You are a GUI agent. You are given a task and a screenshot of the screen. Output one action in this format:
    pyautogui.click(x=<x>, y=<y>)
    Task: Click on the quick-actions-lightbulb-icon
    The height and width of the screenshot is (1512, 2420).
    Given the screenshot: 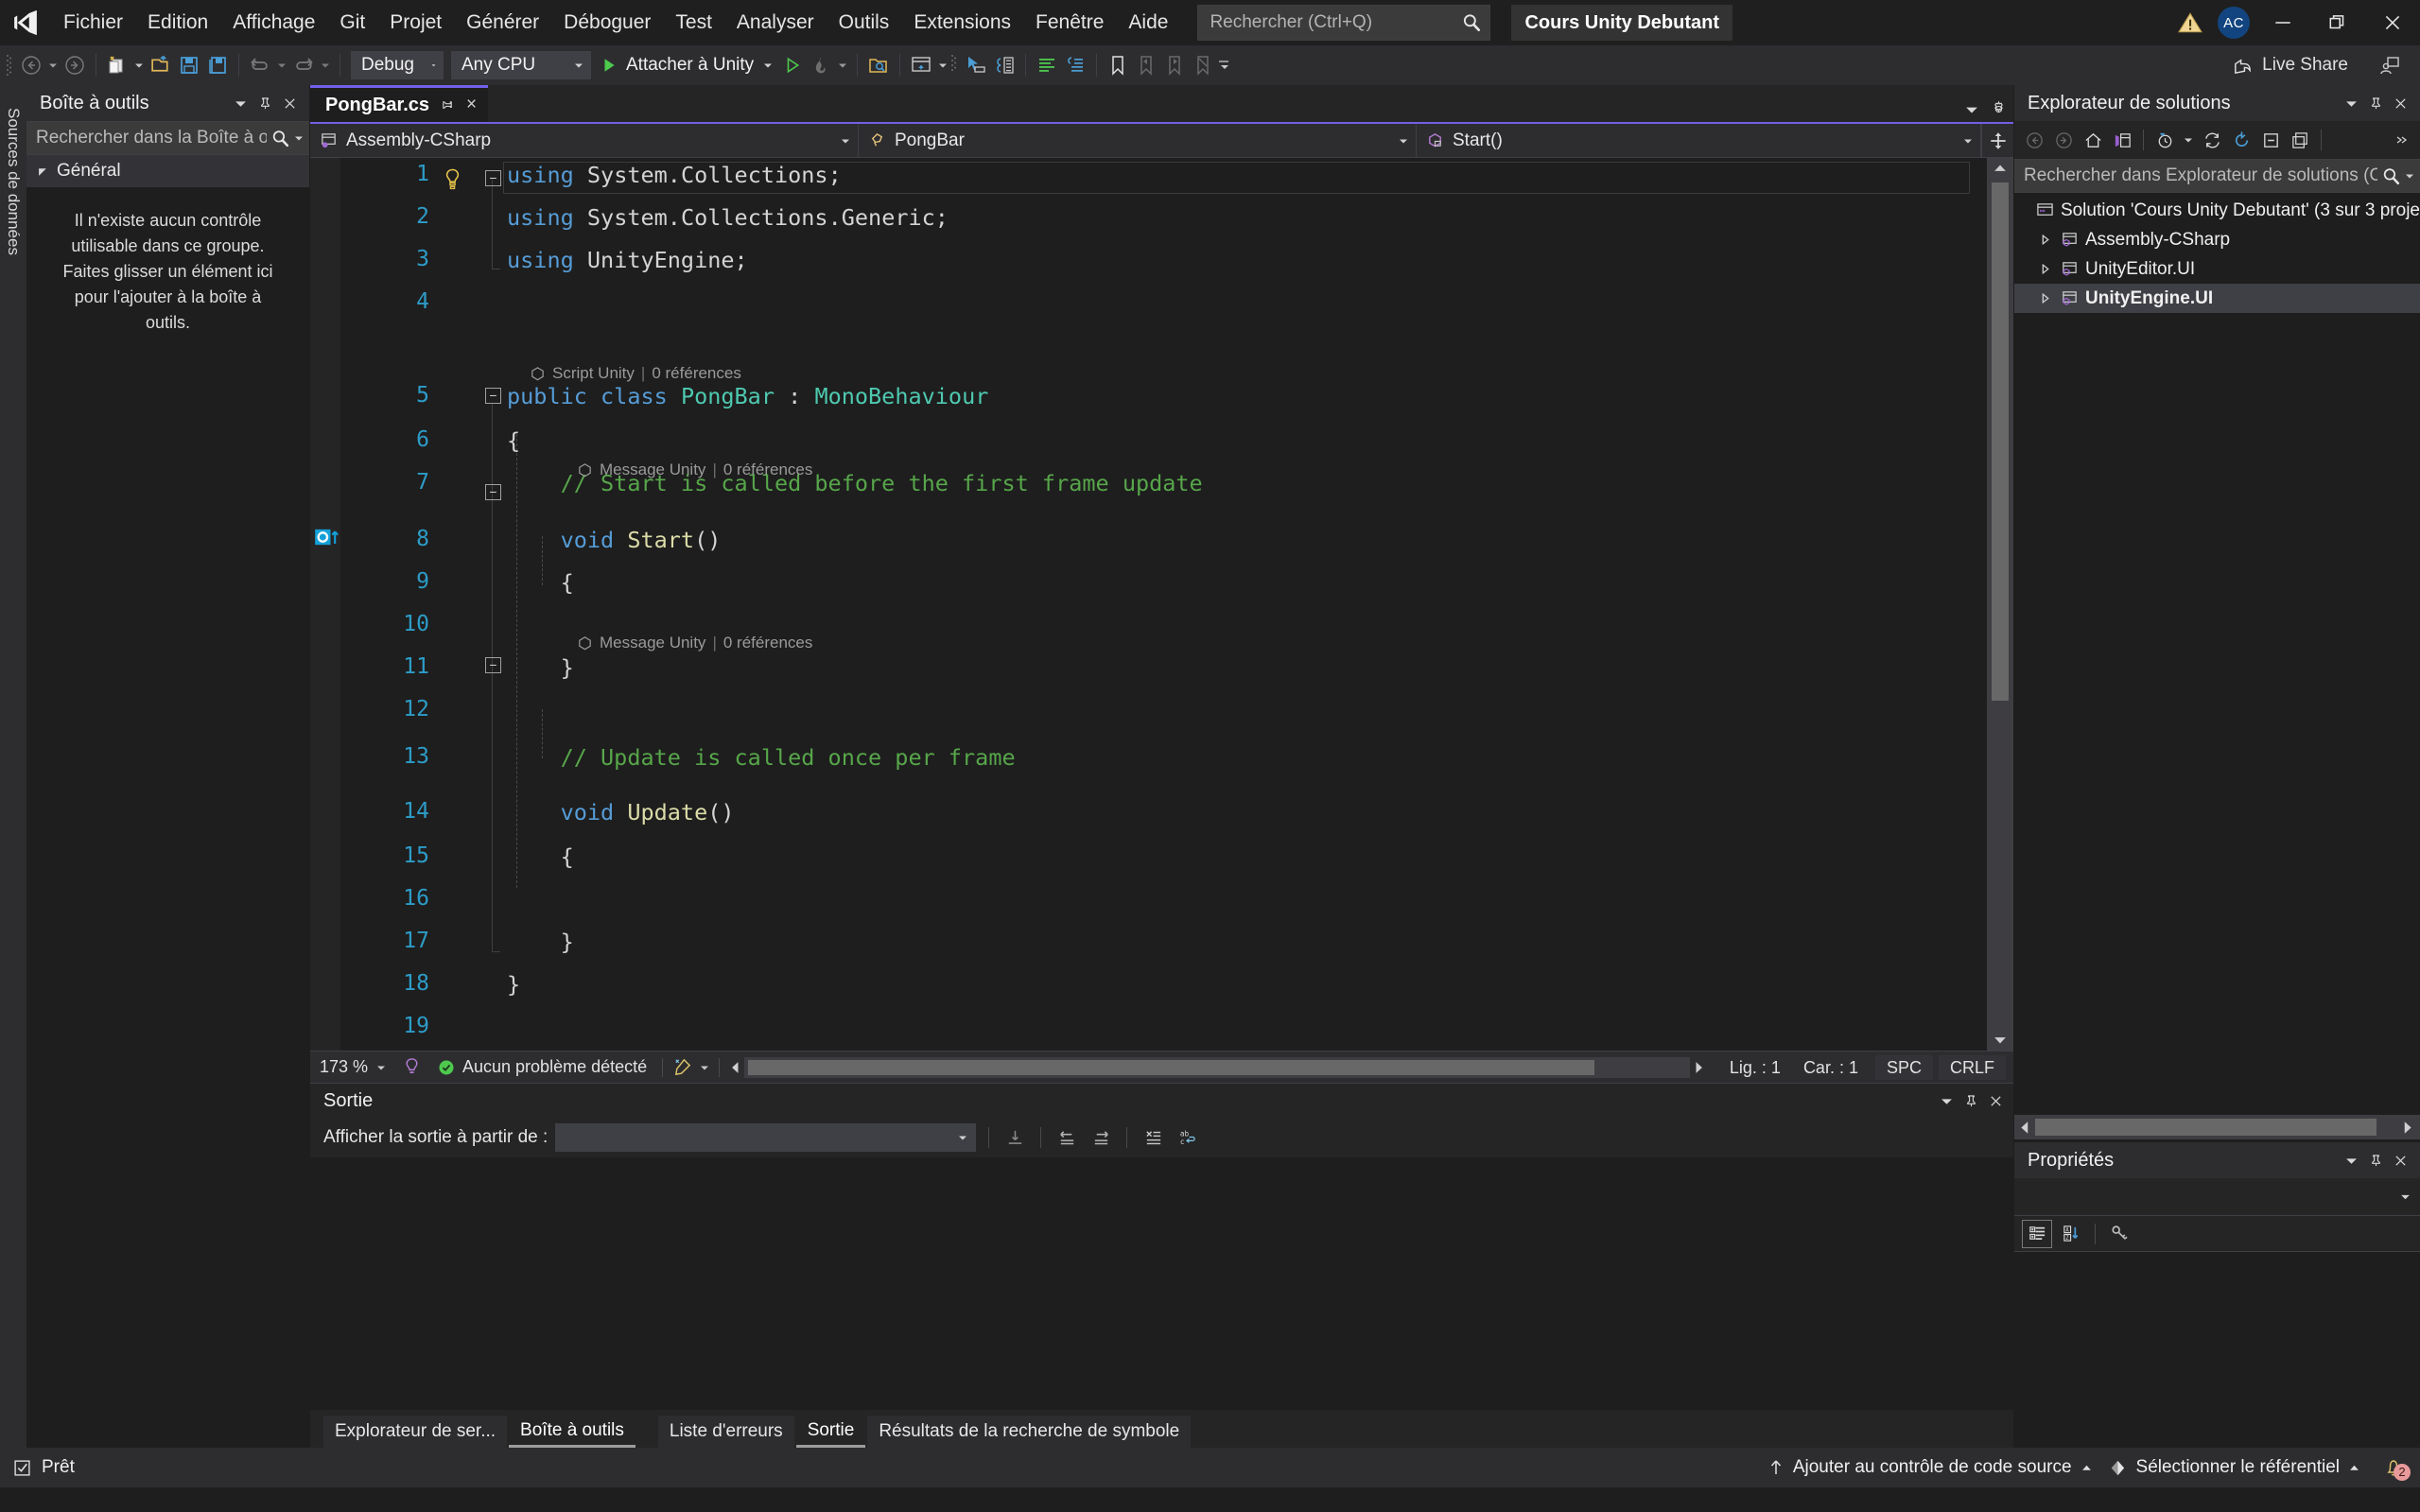 What is the action you would take?
    pyautogui.click(x=452, y=179)
    